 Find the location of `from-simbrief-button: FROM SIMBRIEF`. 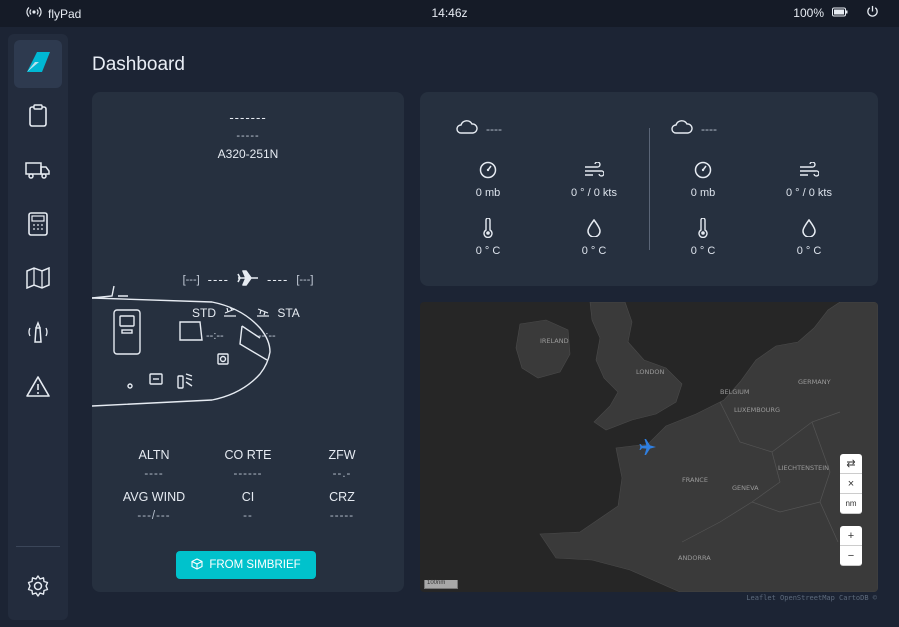

from-simbrief-button: FROM SIMBRIEF is located at coordinates (246, 565).